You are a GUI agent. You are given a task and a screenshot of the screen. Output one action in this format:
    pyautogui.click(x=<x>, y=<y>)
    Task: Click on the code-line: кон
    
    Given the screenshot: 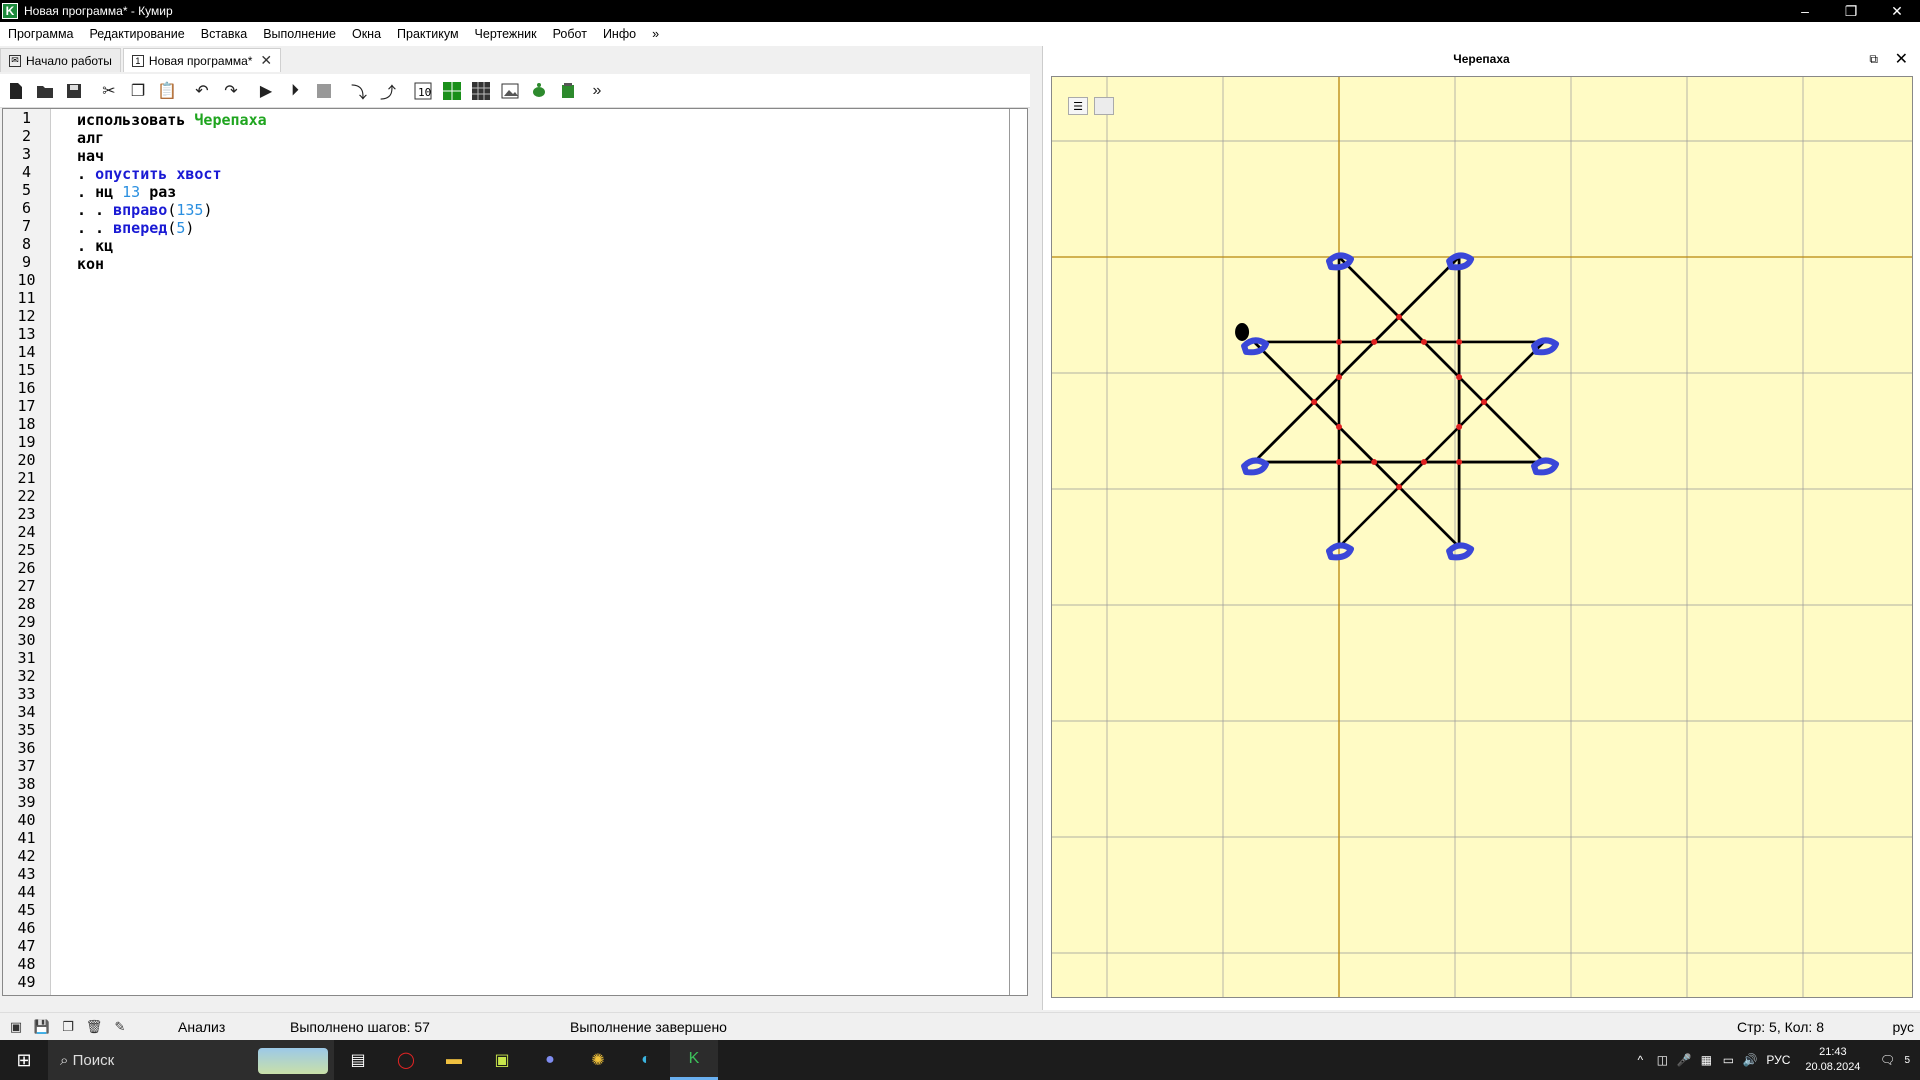 What is the action you would take?
    pyautogui.click(x=172, y=264)
    